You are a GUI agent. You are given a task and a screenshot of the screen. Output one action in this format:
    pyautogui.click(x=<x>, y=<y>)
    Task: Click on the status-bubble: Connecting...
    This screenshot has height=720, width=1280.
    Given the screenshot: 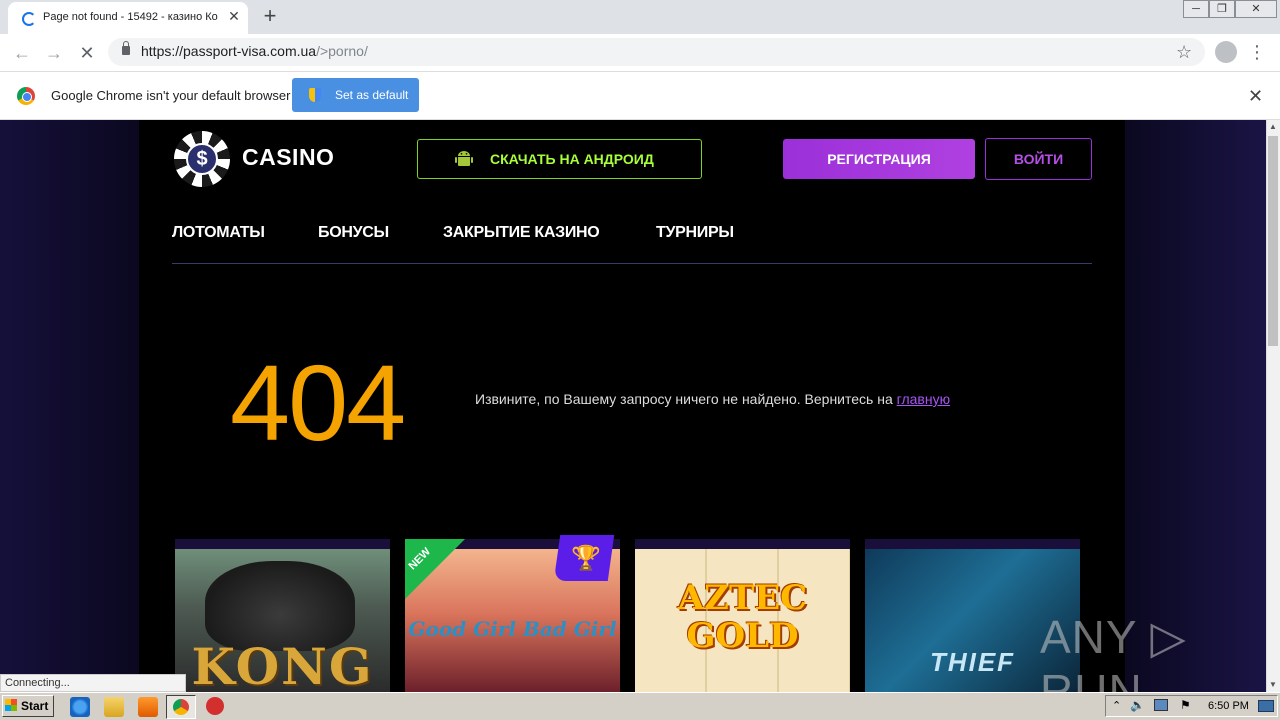 What is the action you would take?
    pyautogui.click(x=93, y=683)
    